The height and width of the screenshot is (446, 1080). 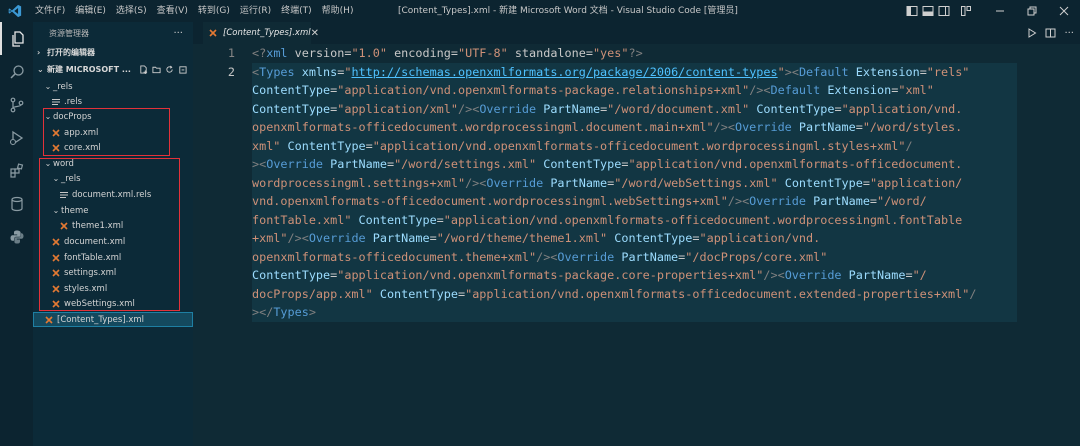 What do you see at coordinates (912, 11) in the screenshot?
I see `toggle-primary-sidebar-icon` at bounding box center [912, 11].